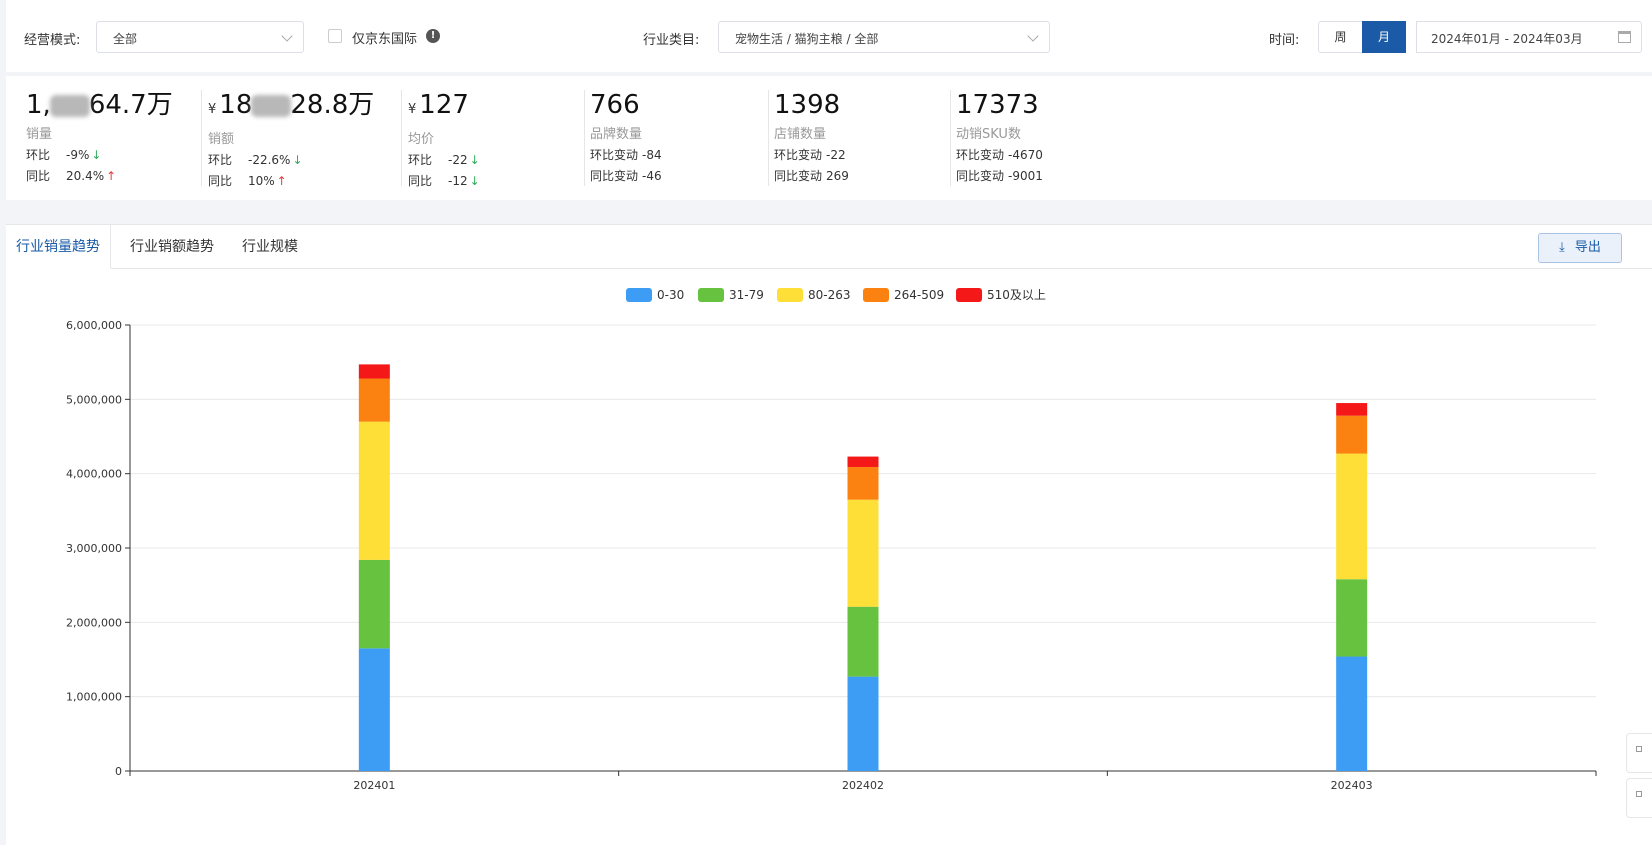 The image size is (1652, 845). I want to click on kpi-value-head: 1,, so click(38, 105).